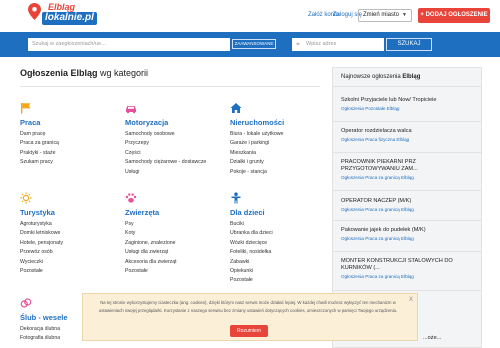  I want to click on category-link: Pokoje - stancja, so click(280, 172).